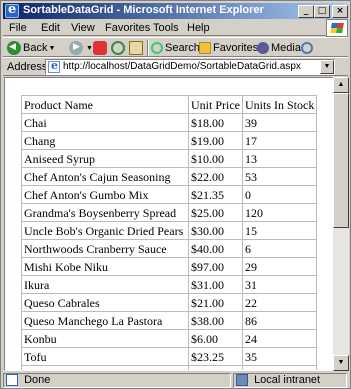 The width and height of the screenshot is (351, 389). Describe the element at coordinates (322, 11) in the screenshot. I see `maximize-button: □` at that location.